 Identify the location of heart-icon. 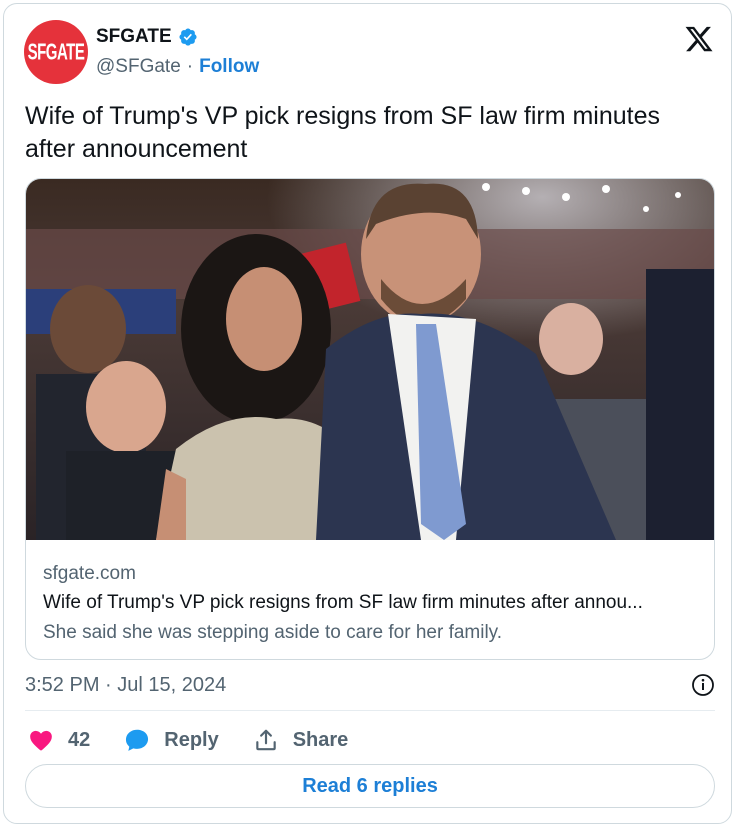
(41, 740).